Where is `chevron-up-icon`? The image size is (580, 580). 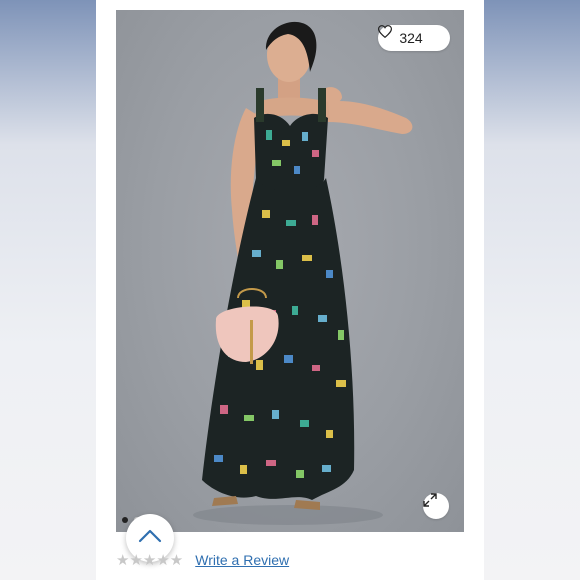 chevron-up-icon is located at coordinates (150, 538).